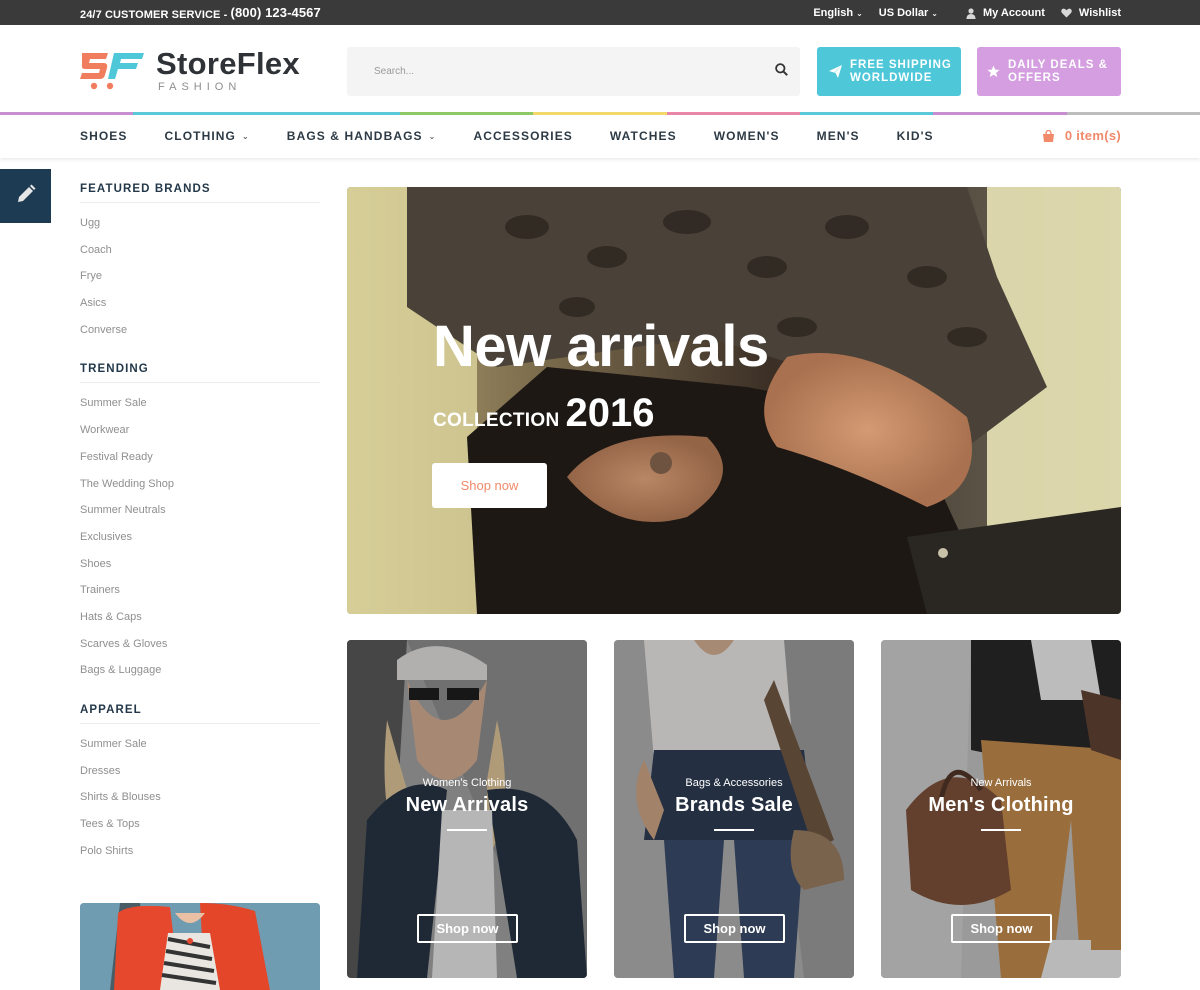  I want to click on free-shipping-line1: FREE SHIPPING, so click(901, 64).